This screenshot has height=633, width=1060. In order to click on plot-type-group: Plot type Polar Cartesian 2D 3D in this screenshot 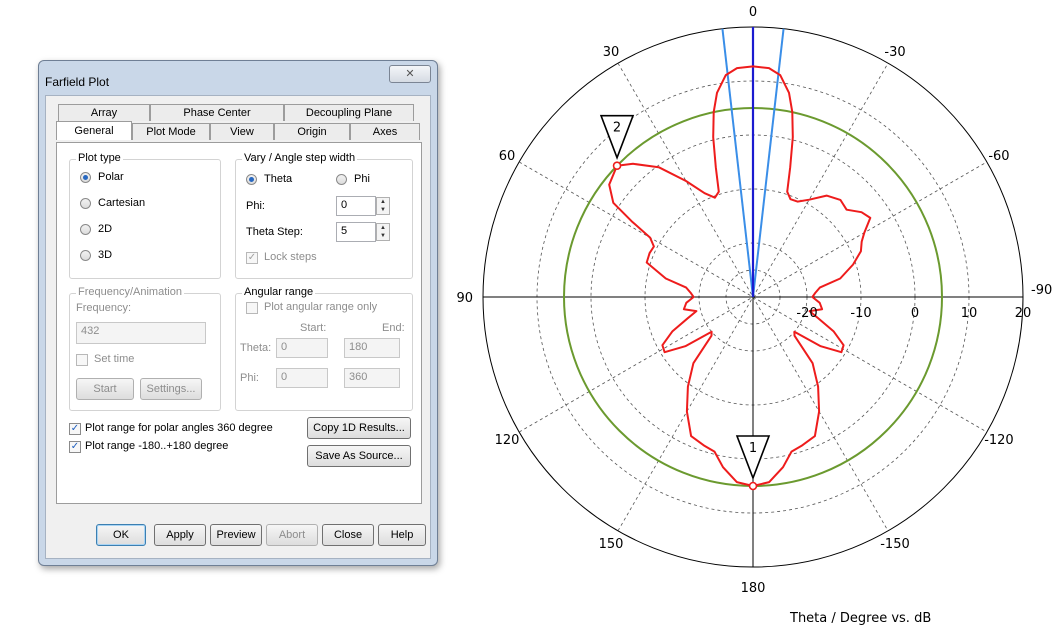, I will do `click(145, 215)`.